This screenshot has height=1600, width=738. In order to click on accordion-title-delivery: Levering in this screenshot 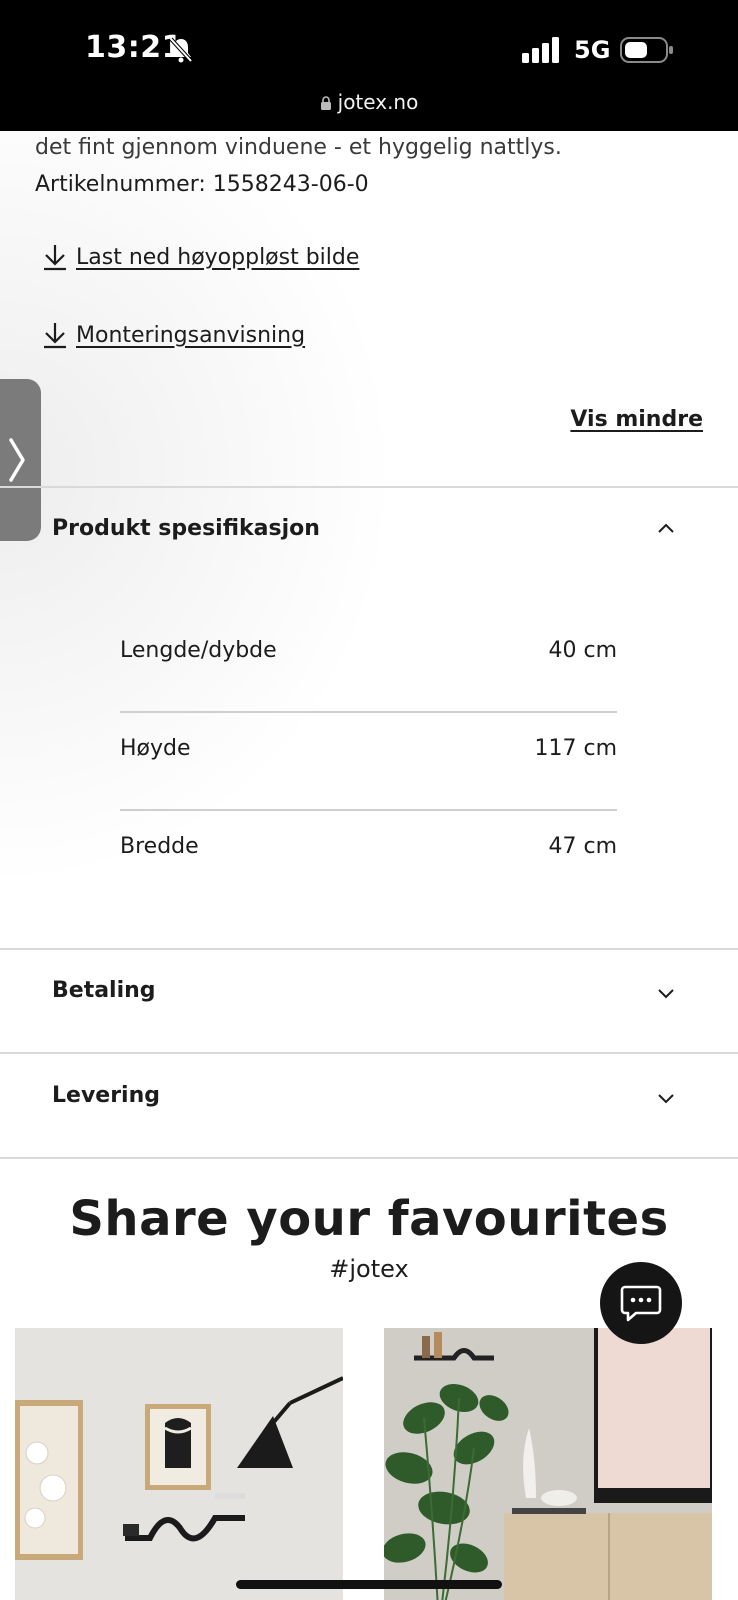, I will do `click(106, 1095)`.